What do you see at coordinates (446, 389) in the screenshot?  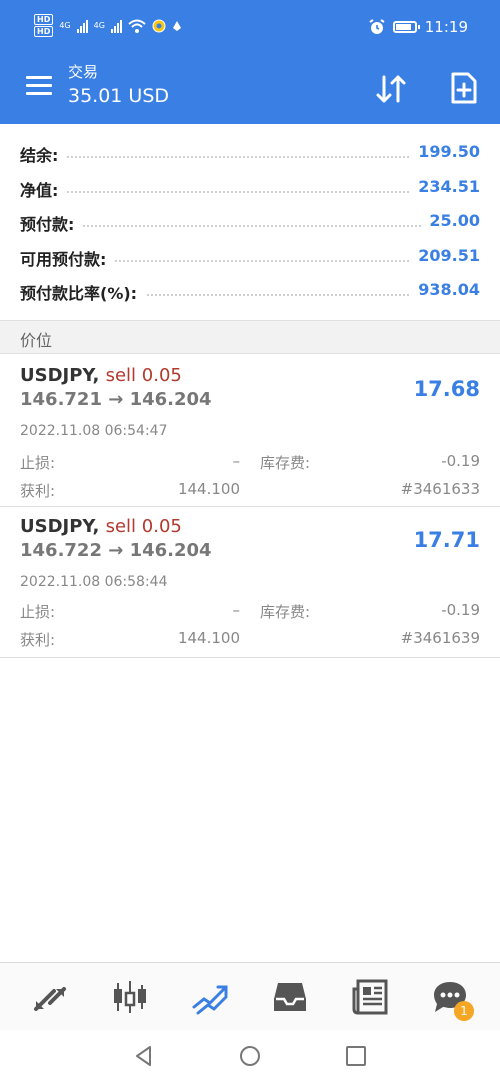 I see `position-profit: 17.68` at bounding box center [446, 389].